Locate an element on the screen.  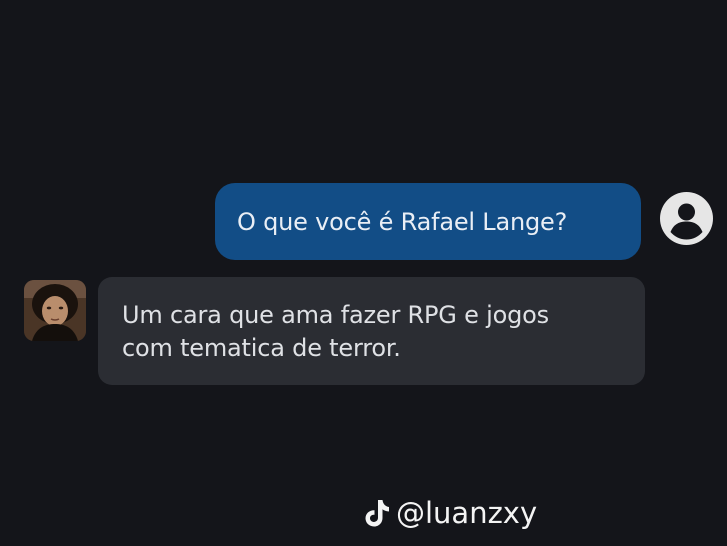
tiktok-watermark: @luanzxy is located at coordinates (450, 513).